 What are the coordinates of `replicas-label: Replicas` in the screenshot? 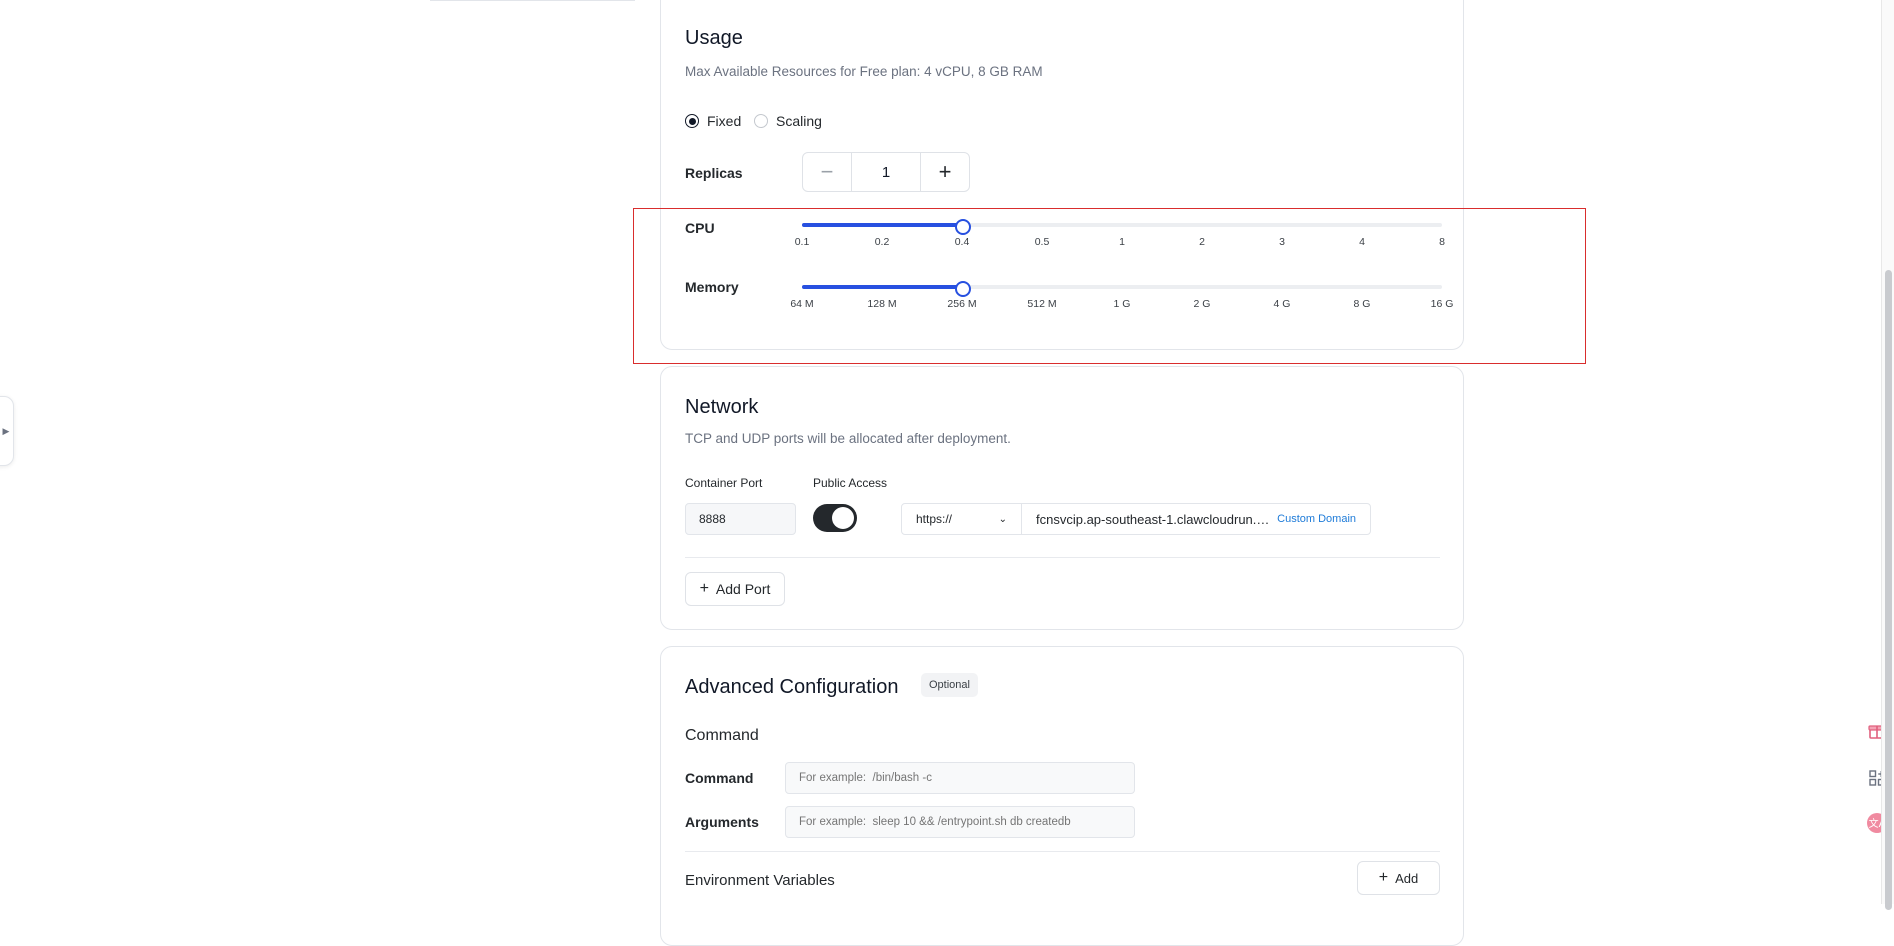 It's located at (714, 173).